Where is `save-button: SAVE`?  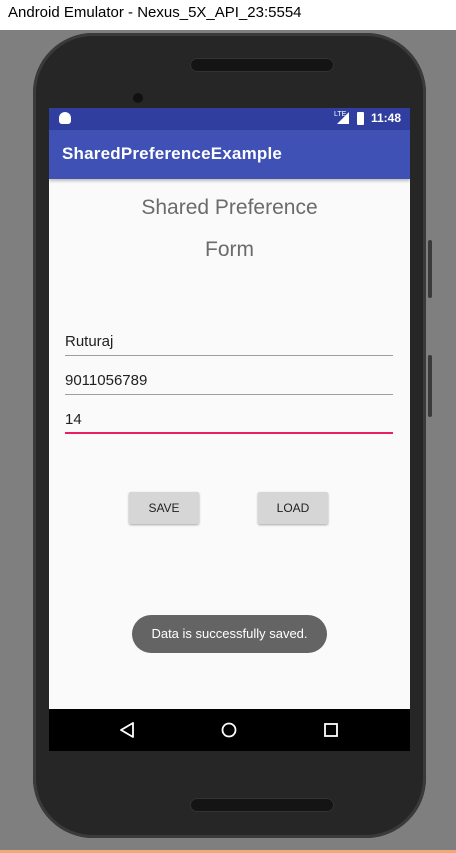
save-button: SAVE is located at coordinates (164, 508).